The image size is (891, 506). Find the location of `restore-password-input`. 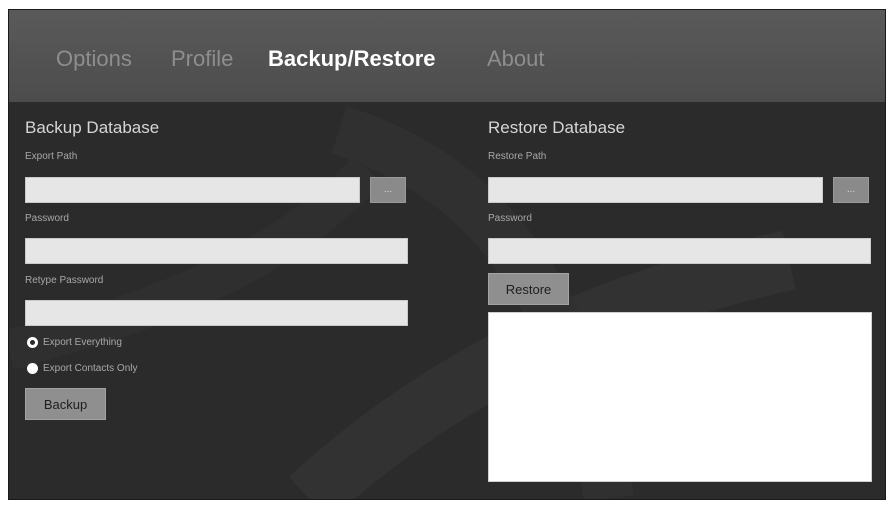

restore-password-input is located at coordinates (679, 251).